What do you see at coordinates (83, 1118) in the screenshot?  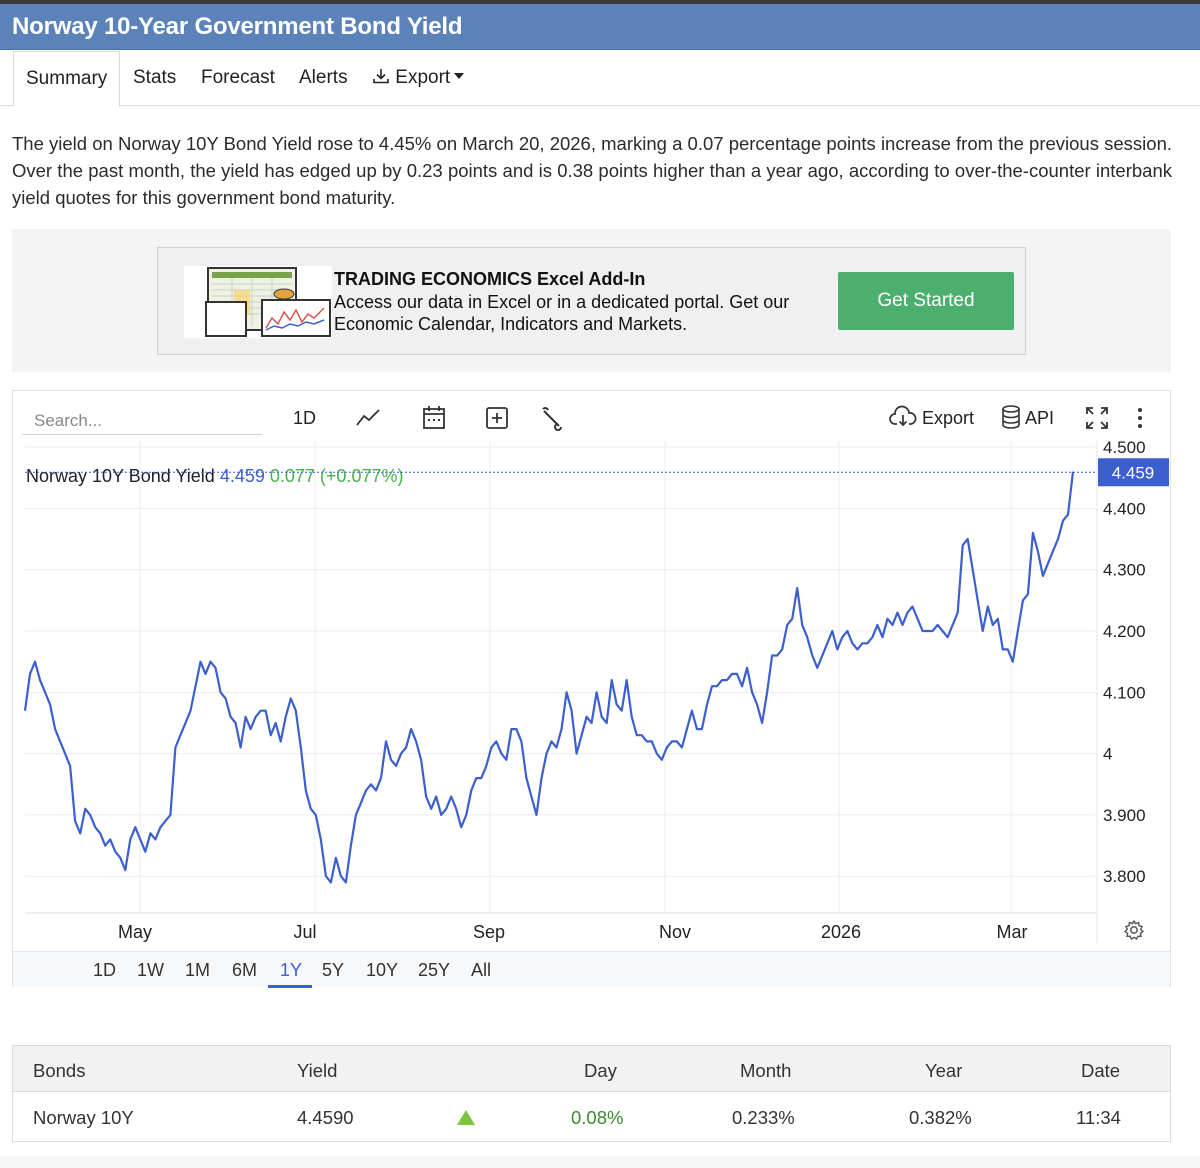 I see `row-bond-link: Norway 10Y` at bounding box center [83, 1118].